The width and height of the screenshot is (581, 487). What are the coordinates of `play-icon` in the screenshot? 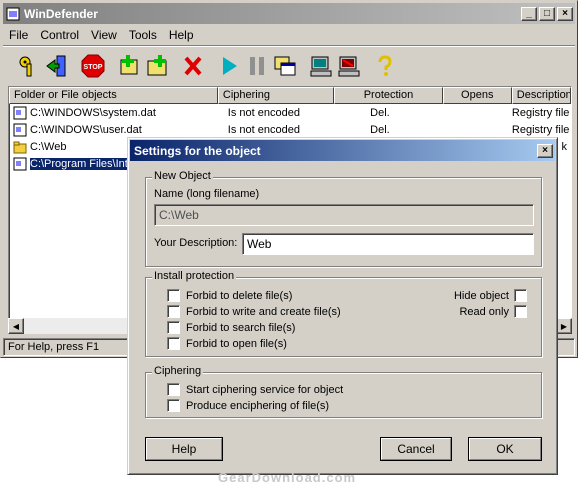 It's located at (230, 65).